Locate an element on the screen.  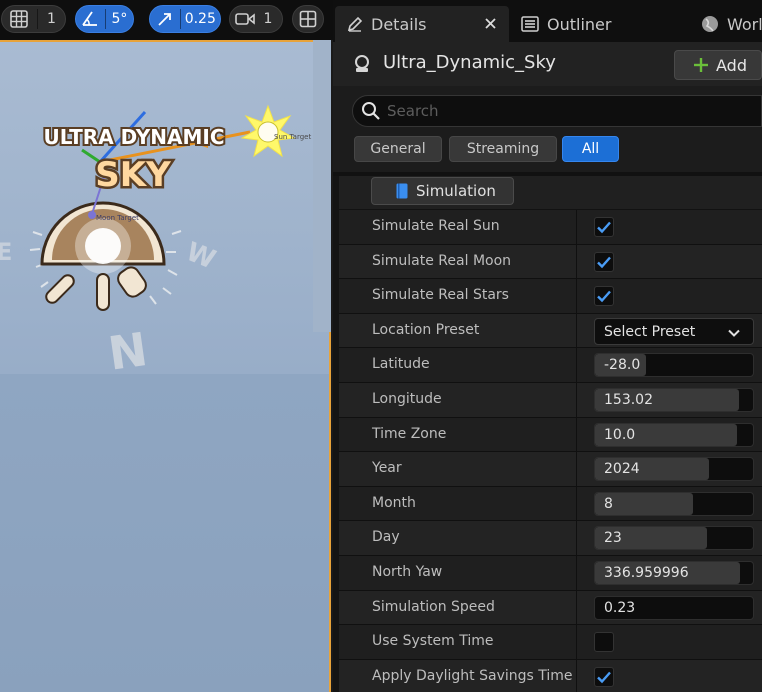
panel-tab-bar: Details Outliner World is located at coordinates (547, 21).